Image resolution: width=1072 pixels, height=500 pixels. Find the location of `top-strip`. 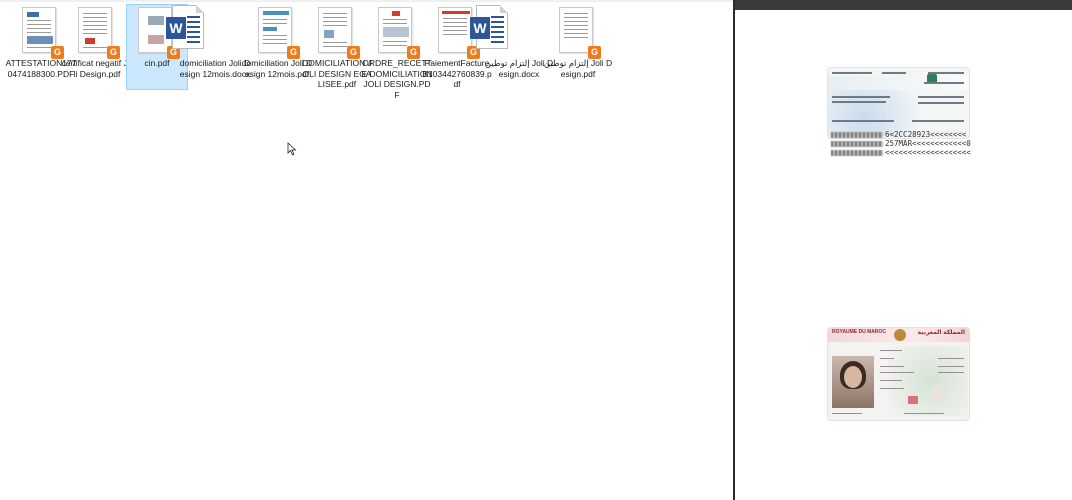

top-strip is located at coordinates (366, 1).